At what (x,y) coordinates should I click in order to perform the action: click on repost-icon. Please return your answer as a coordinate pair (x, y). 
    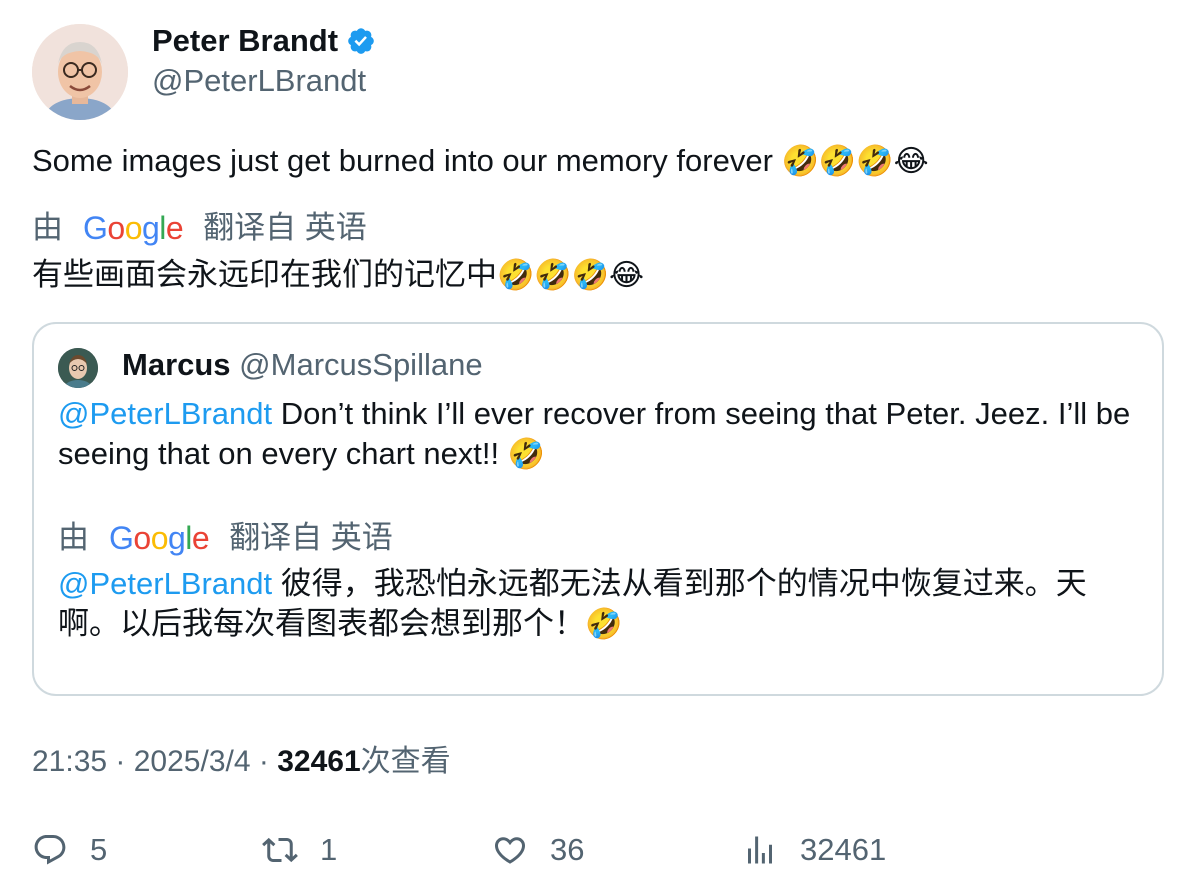
    Looking at the image, I should click on (280, 850).